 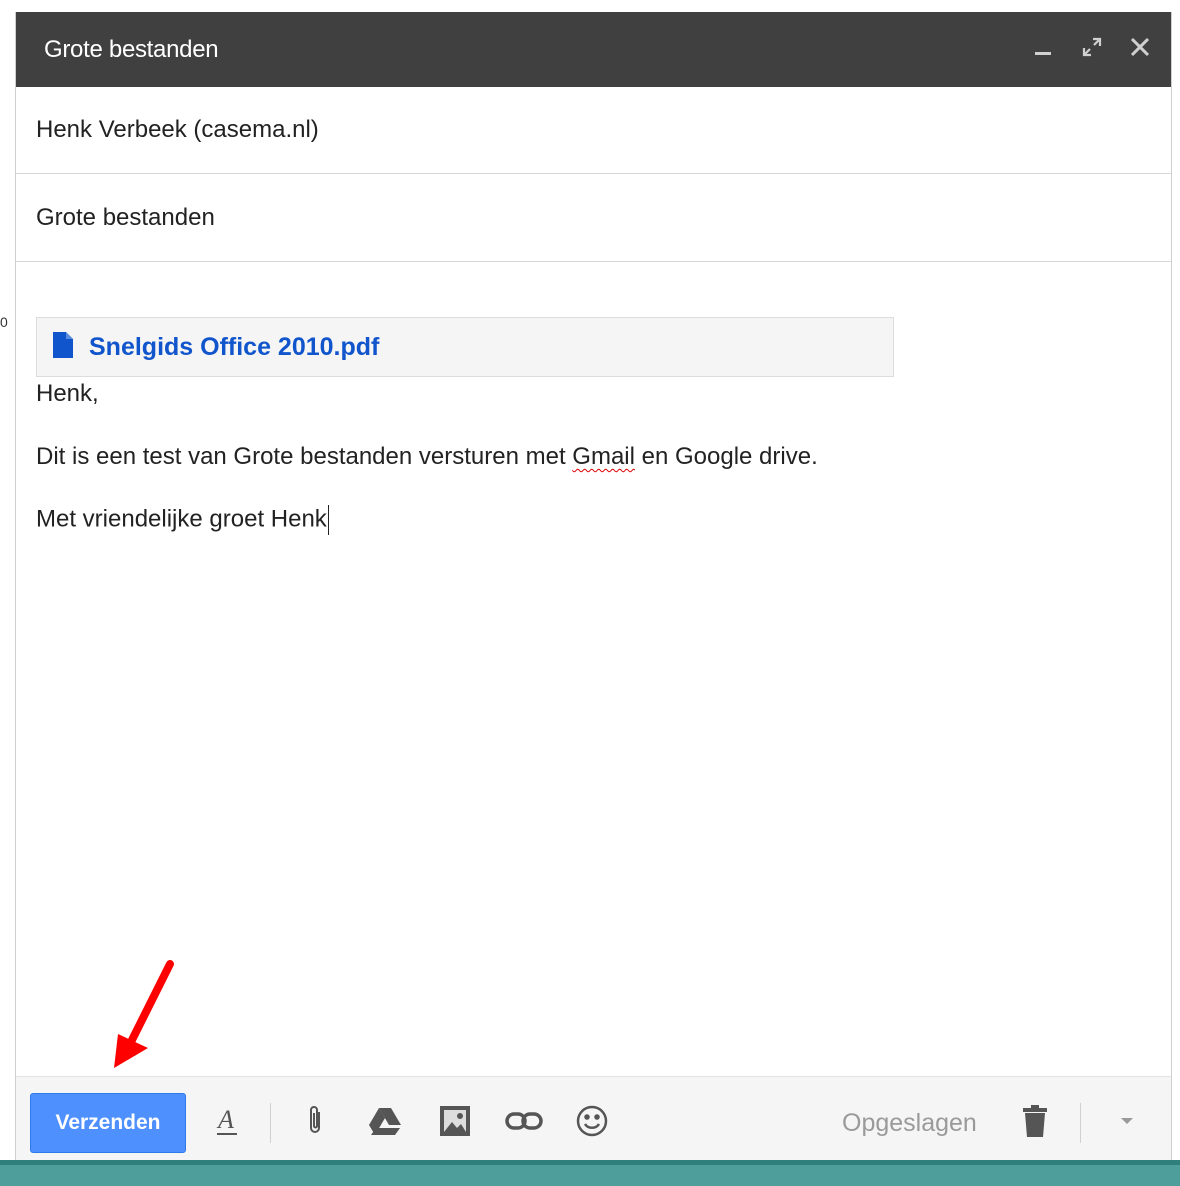 I want to click on send-button: Verzenden, so click(x=108, y=1123).